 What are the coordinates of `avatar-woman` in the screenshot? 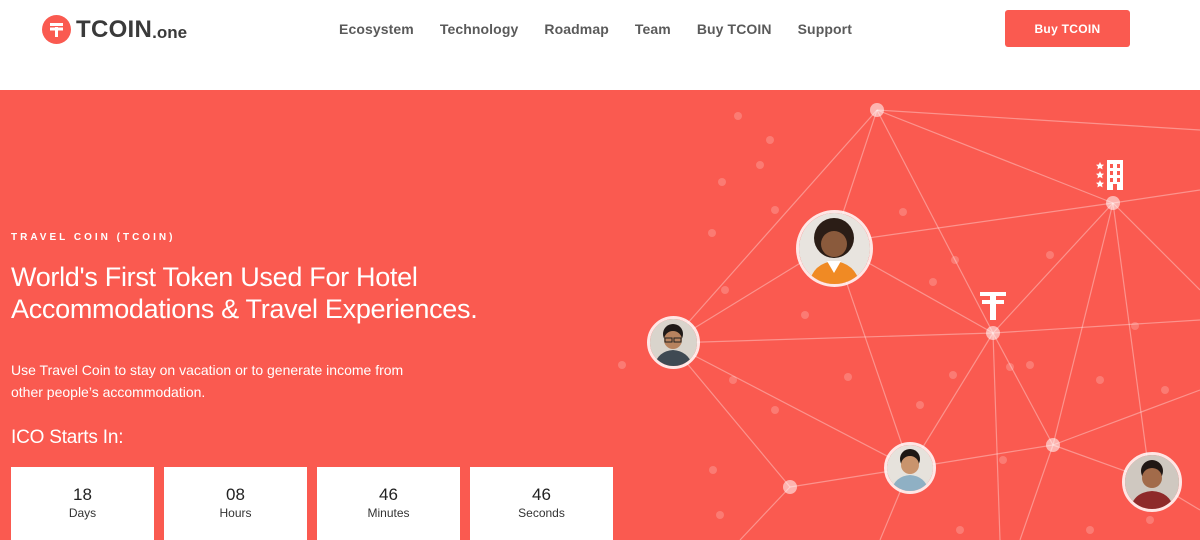 It's located at (834, 248).